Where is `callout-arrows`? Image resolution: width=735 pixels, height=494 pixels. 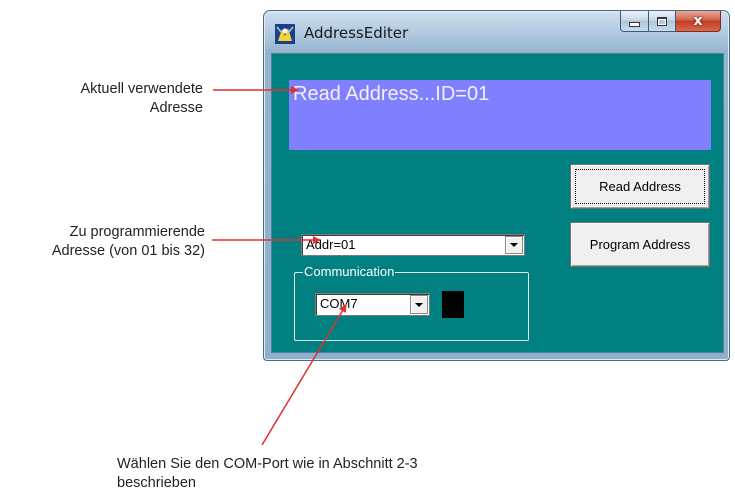 callout-arrows is located at coordinates (279, 266).